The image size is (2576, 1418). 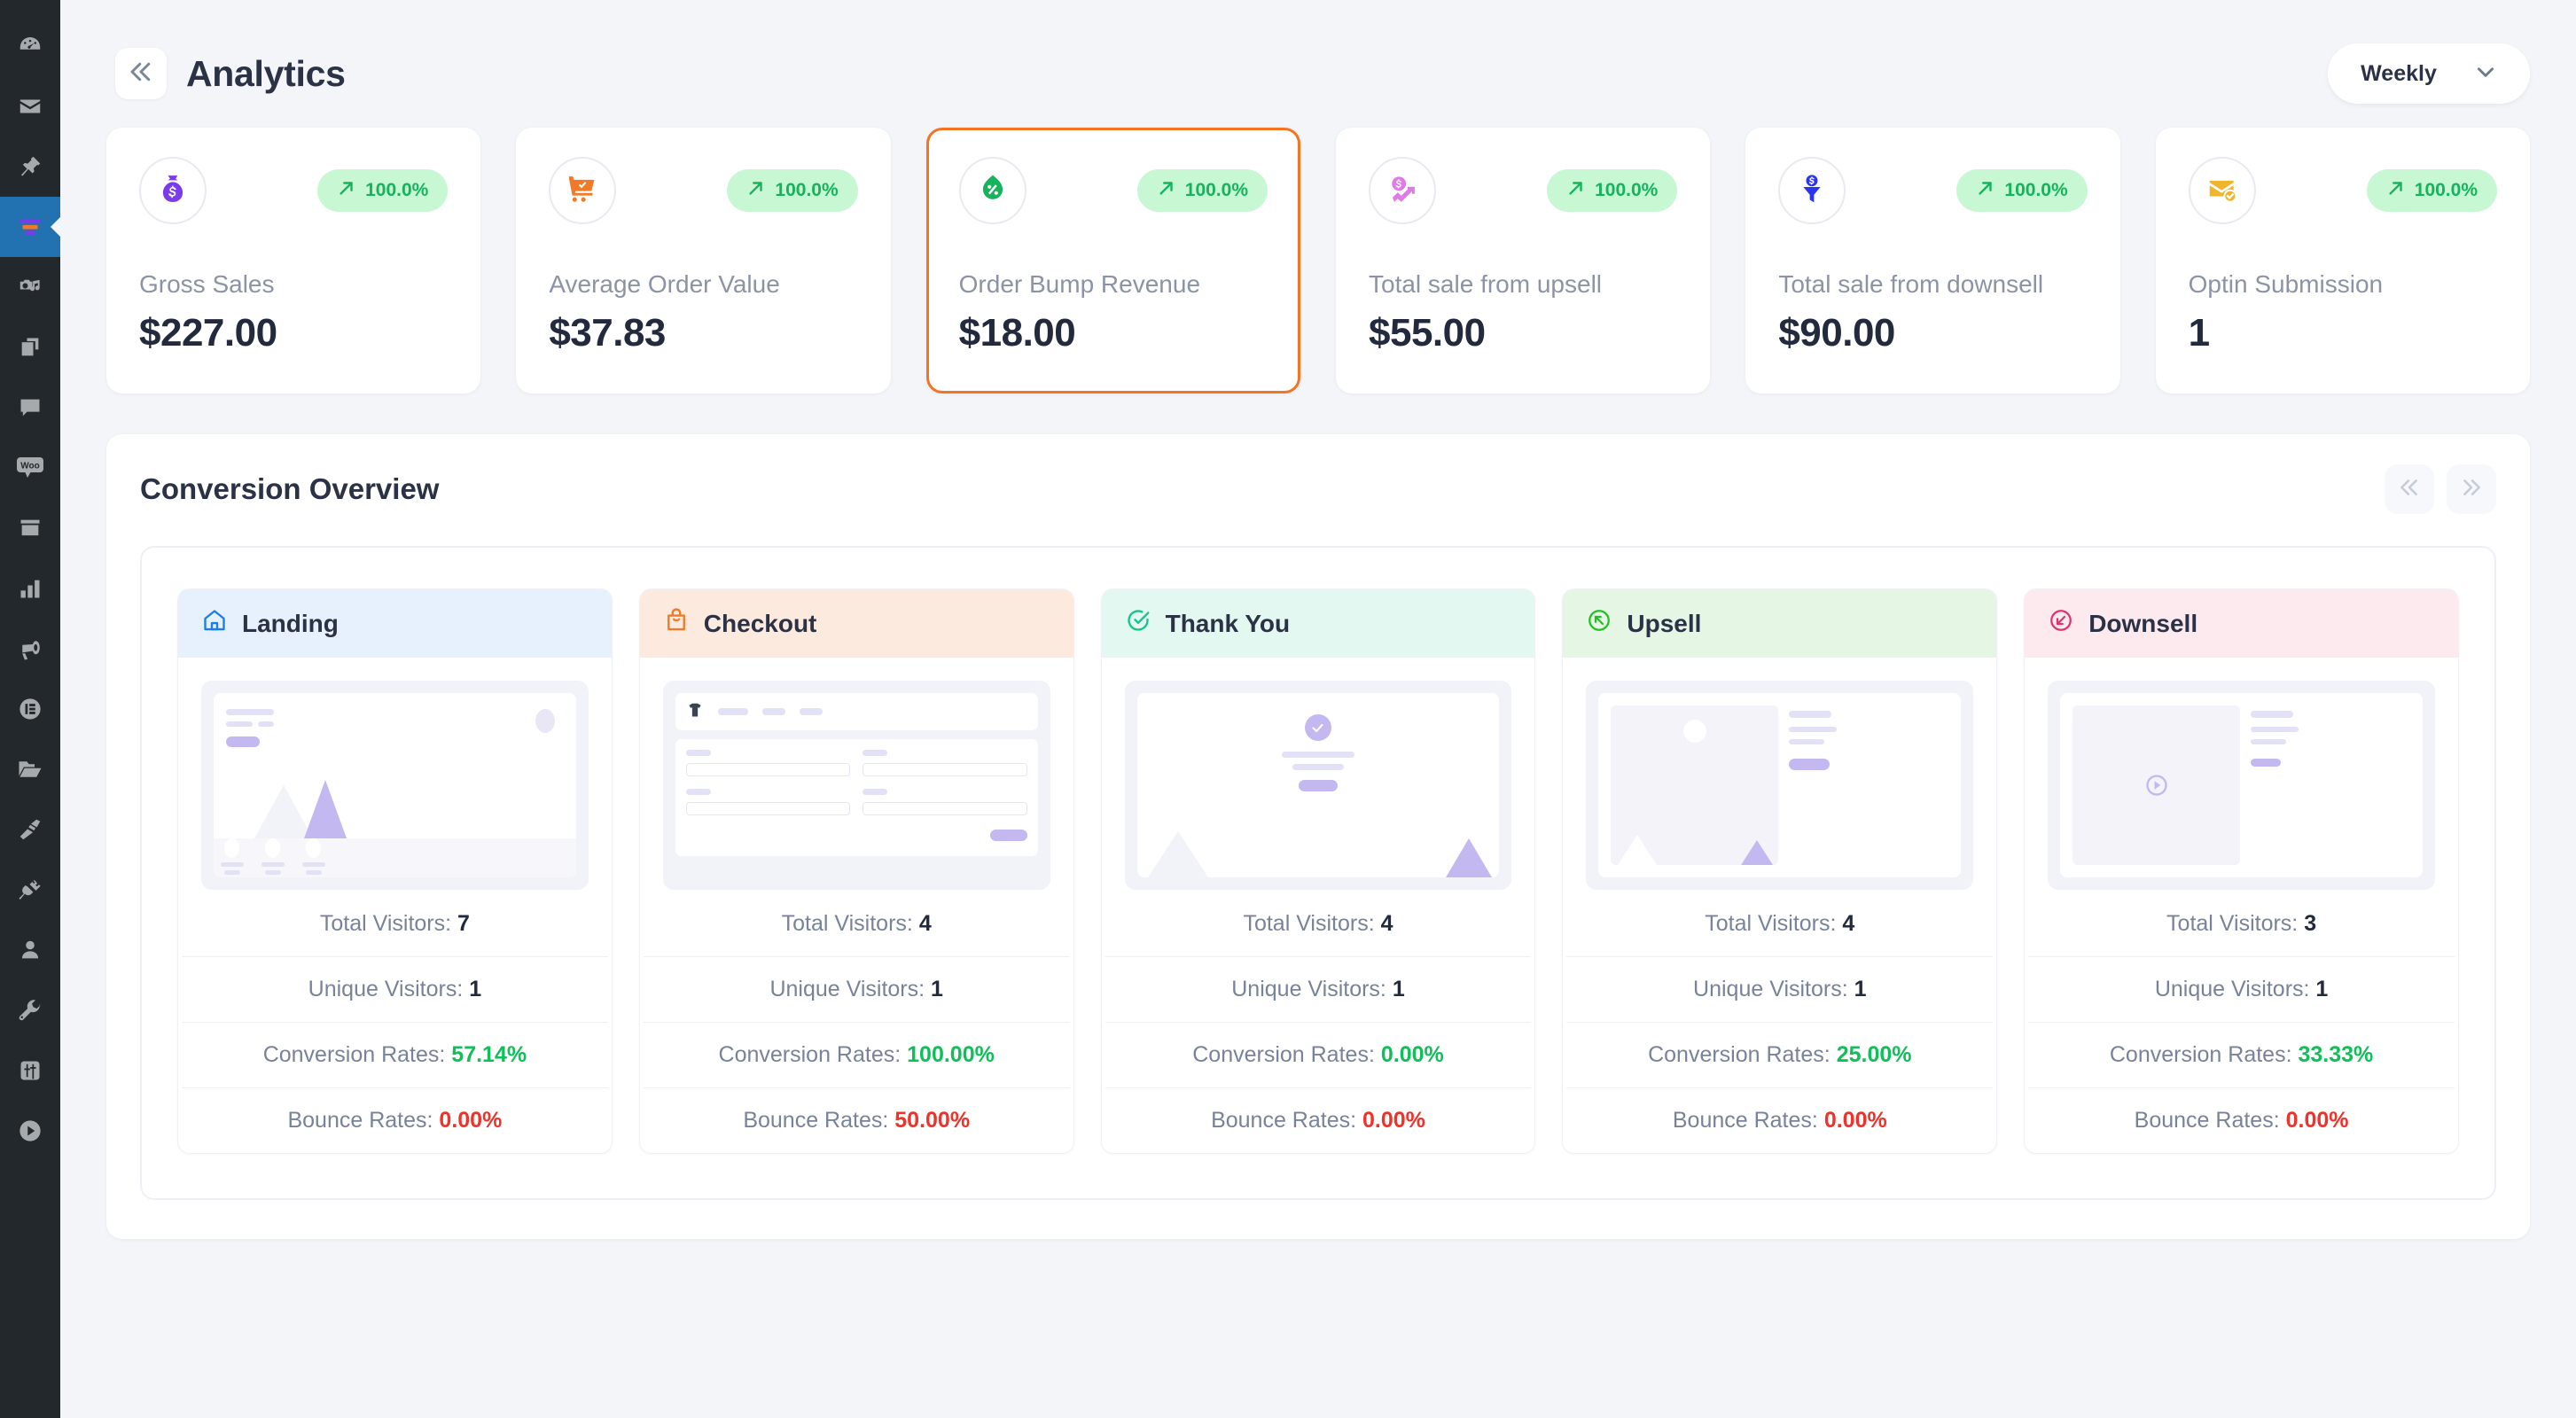 What do you see at coordinates (1228, 623) in the screenshot?
I see `funnel-step-label: Thank You` at bounding box center [1228, 623].